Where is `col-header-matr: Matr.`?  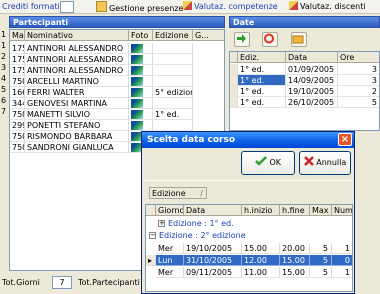
col-header-matr: Matr. is located at coordinates (17, 35).